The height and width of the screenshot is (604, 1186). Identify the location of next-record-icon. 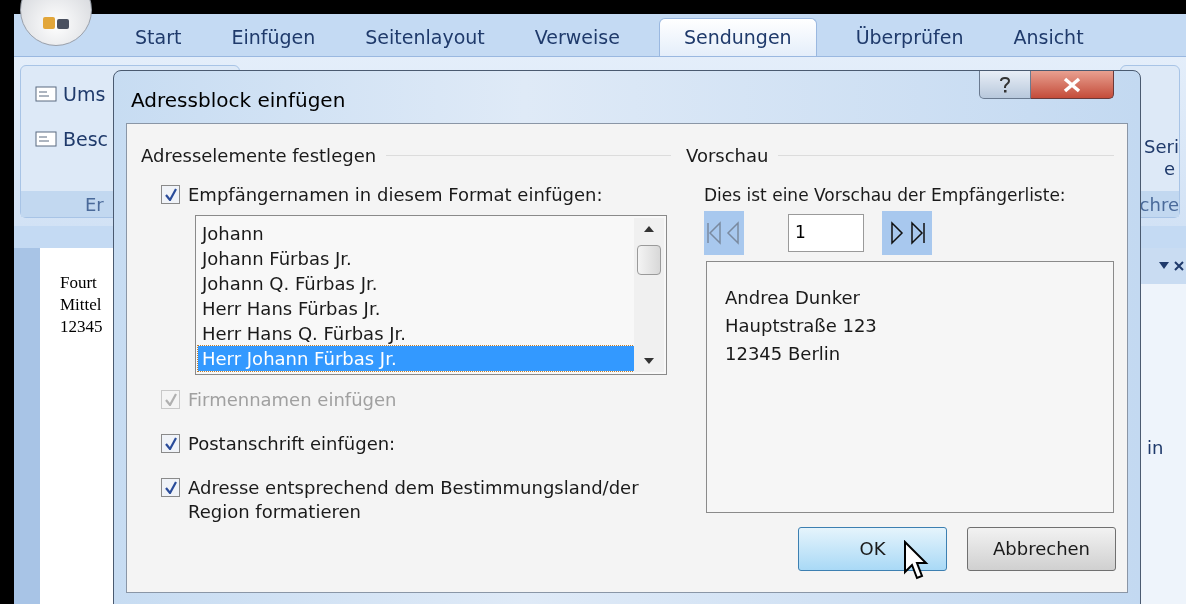
(897, 232).